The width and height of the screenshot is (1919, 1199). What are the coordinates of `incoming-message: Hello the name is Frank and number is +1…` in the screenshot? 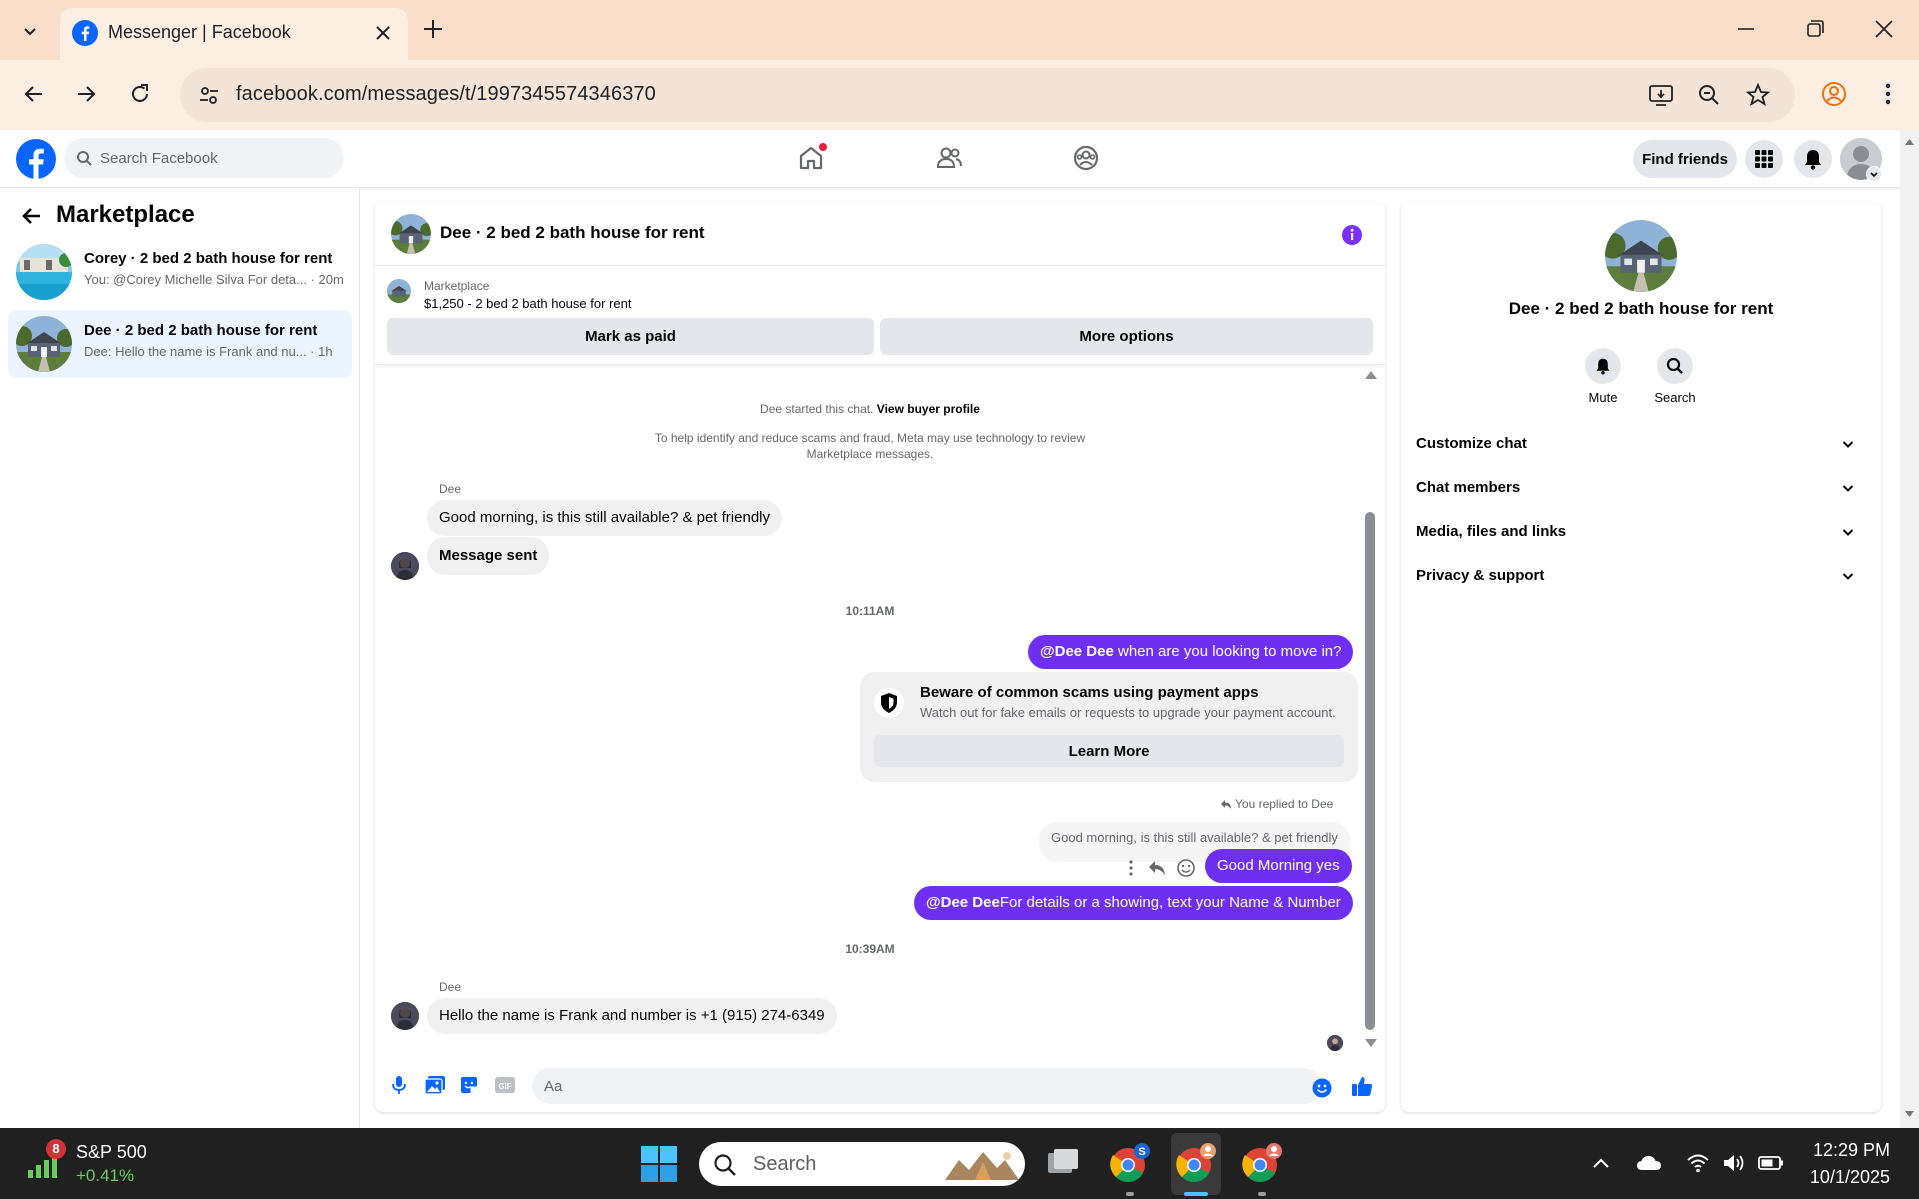 It's located at (632, 1016).